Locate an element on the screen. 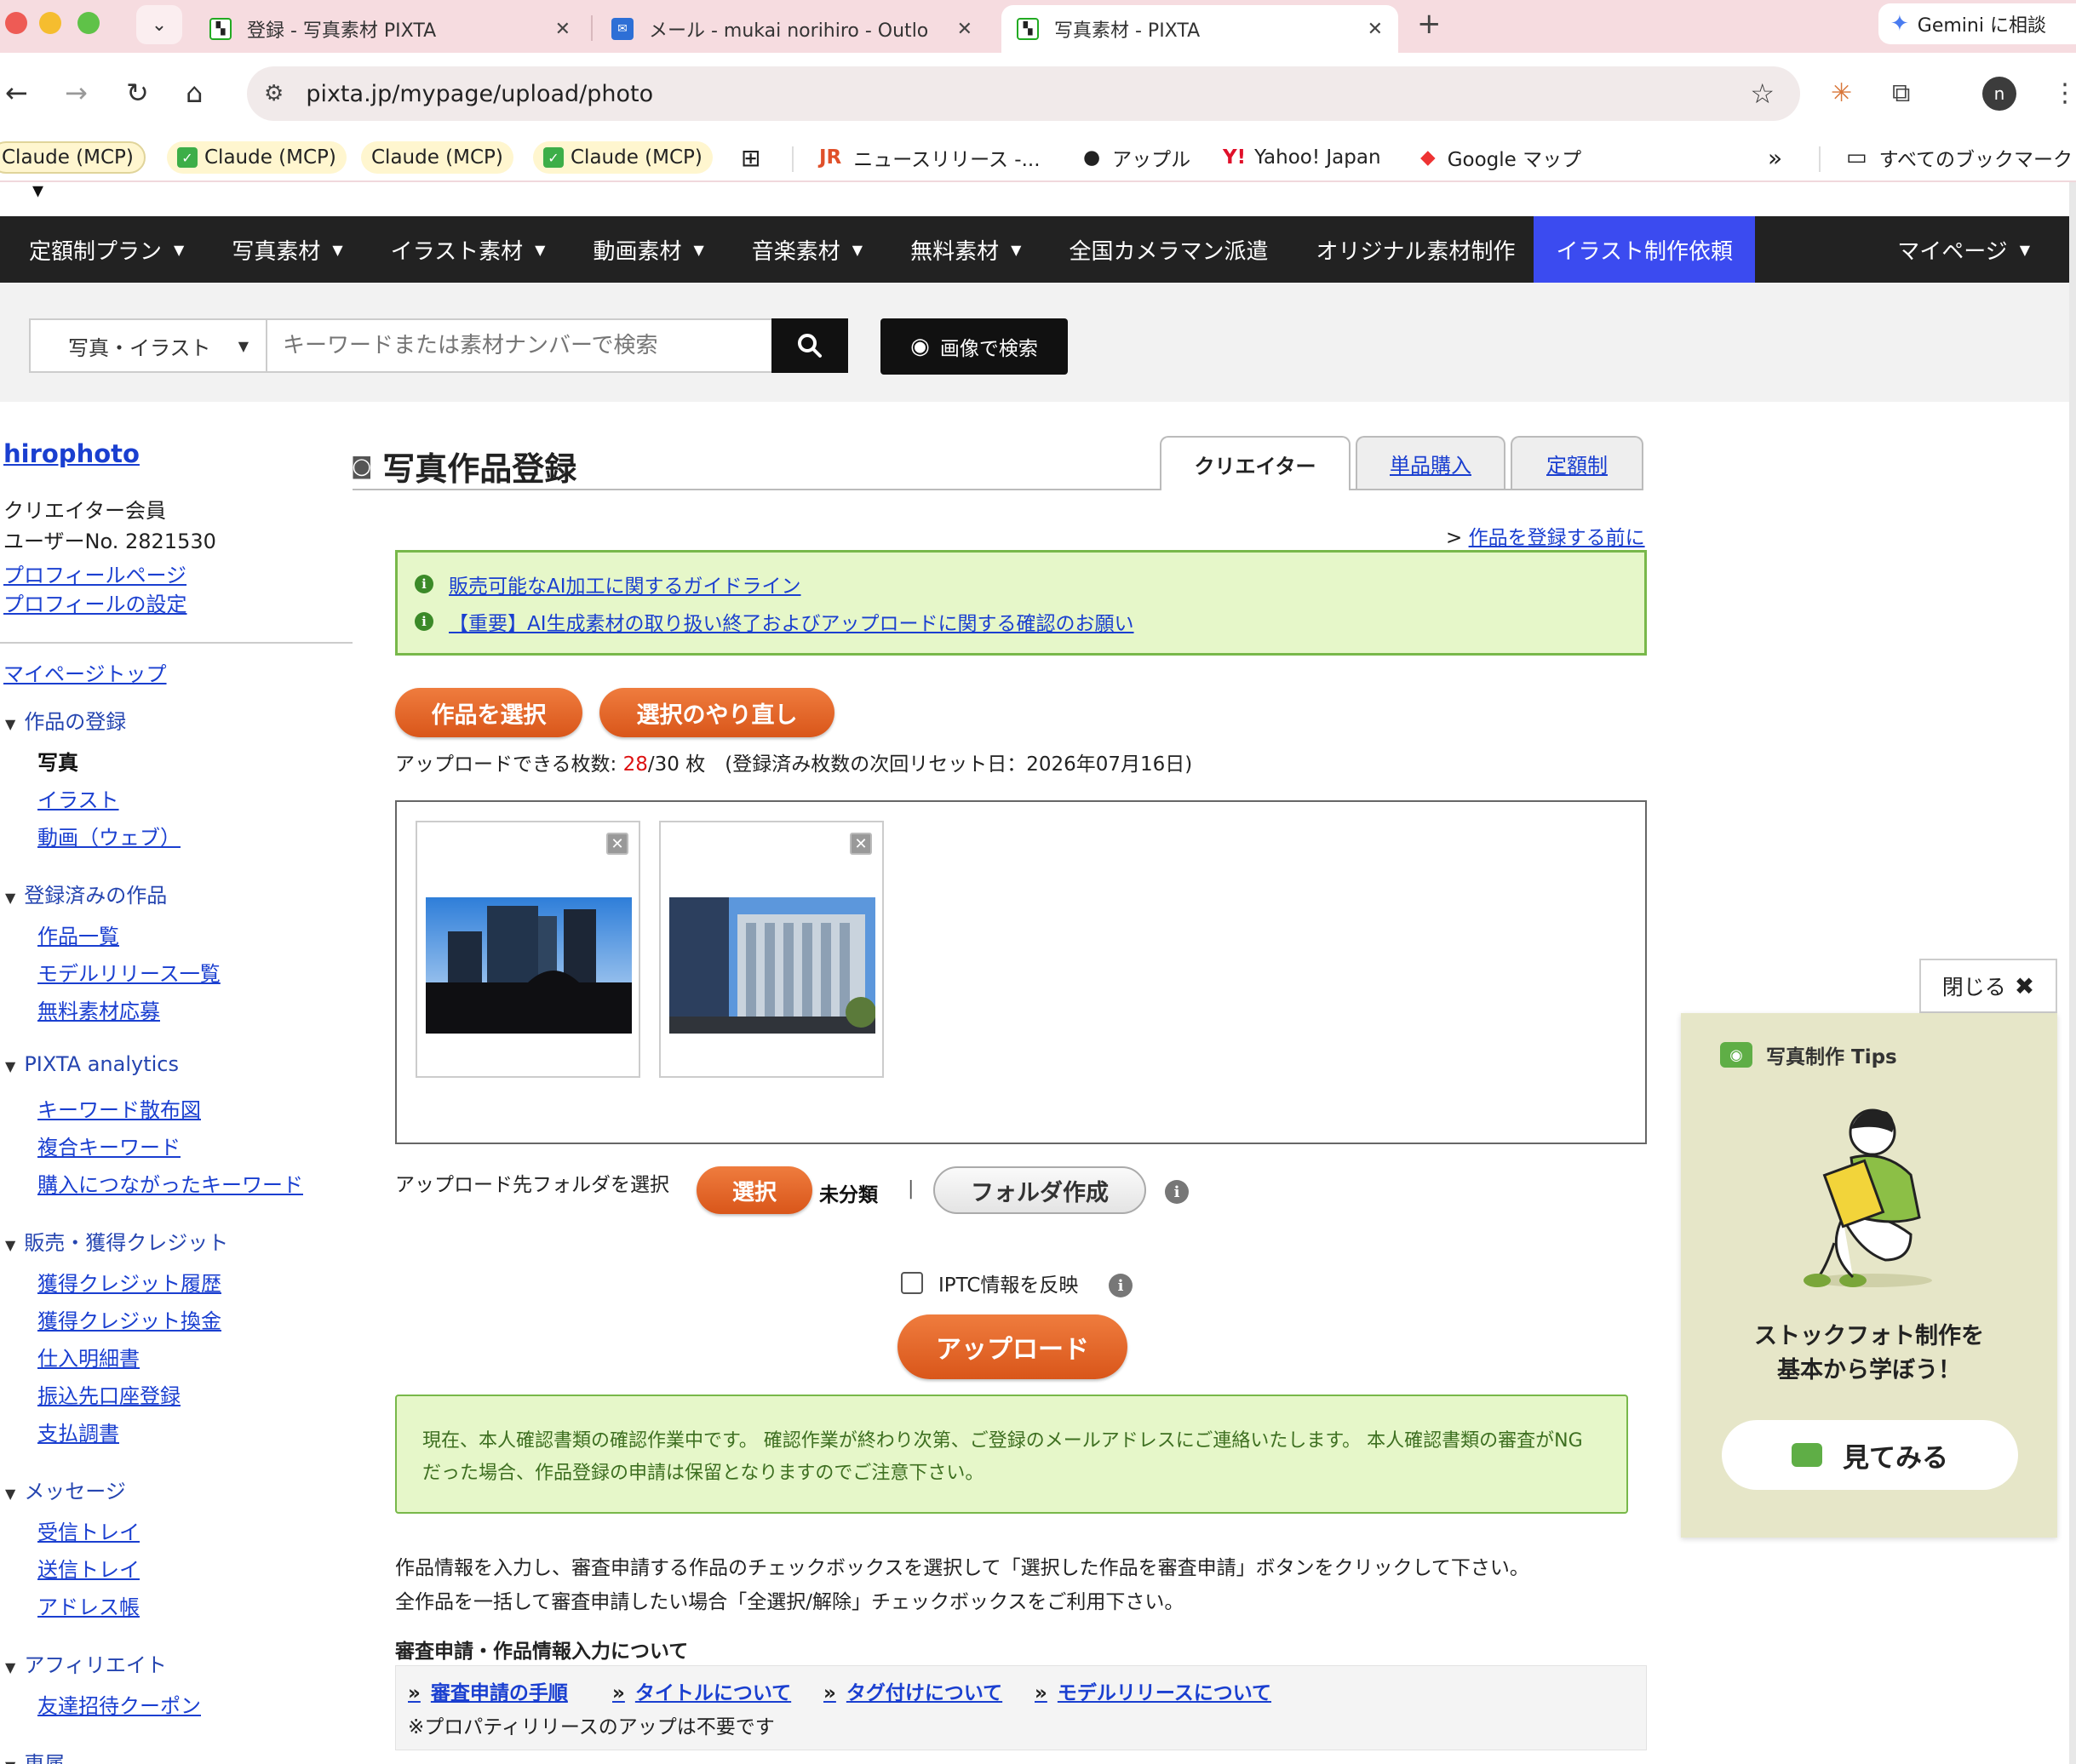  page-scrollbar-track is located at coordinates (2072, 990).